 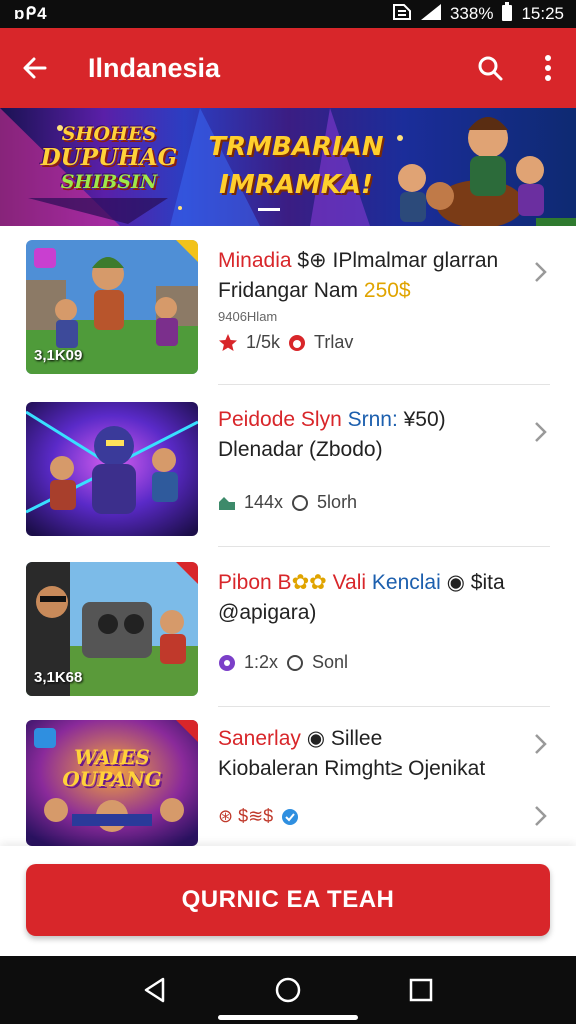 I want to click on nav-home-icon, so click(x=288, y=990).